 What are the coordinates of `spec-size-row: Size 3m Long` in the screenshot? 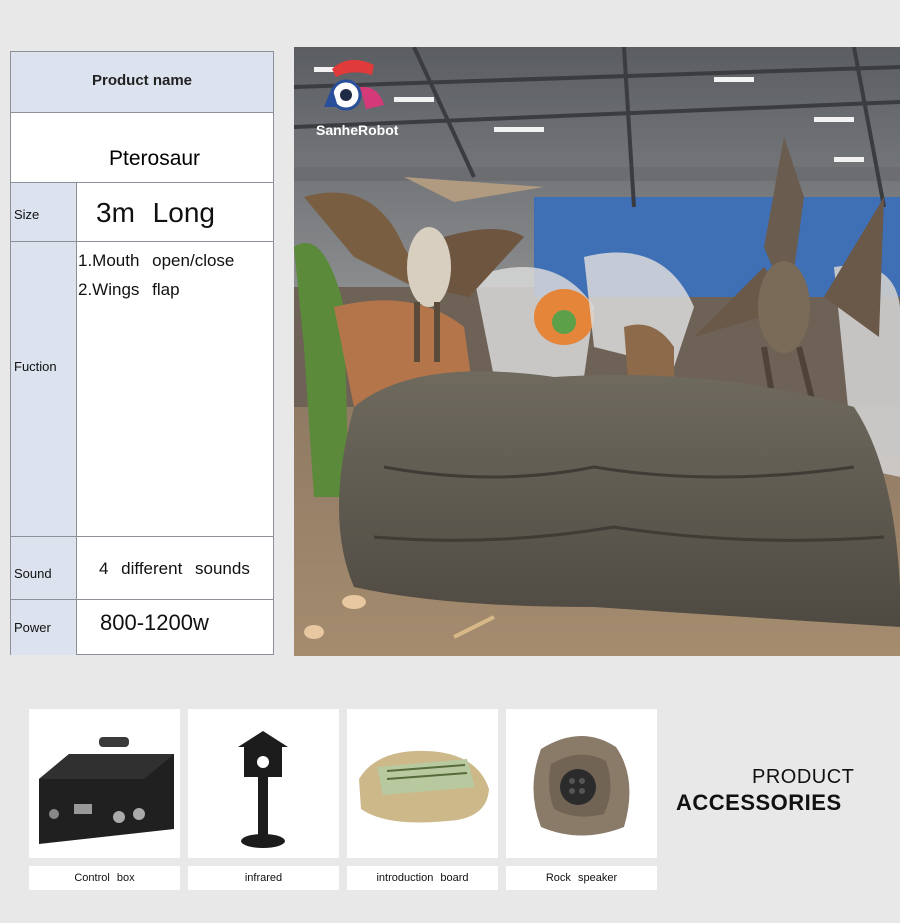 It's located at (142, 212).